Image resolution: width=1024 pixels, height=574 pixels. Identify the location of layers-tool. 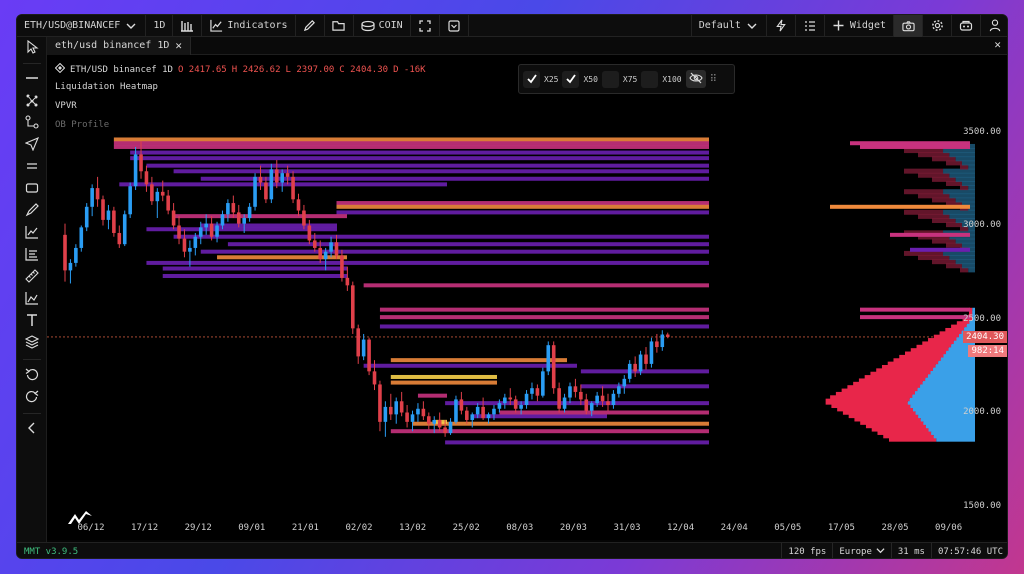
(32, 343).